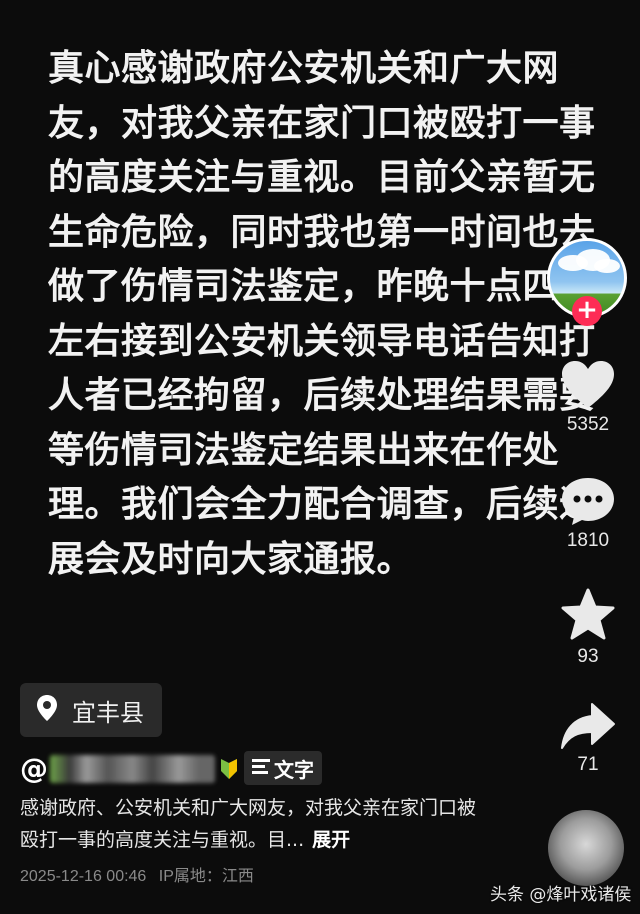  Describe the element at coordinates (588, 764) in the screenshot. I see `share-count: 71` at that location.